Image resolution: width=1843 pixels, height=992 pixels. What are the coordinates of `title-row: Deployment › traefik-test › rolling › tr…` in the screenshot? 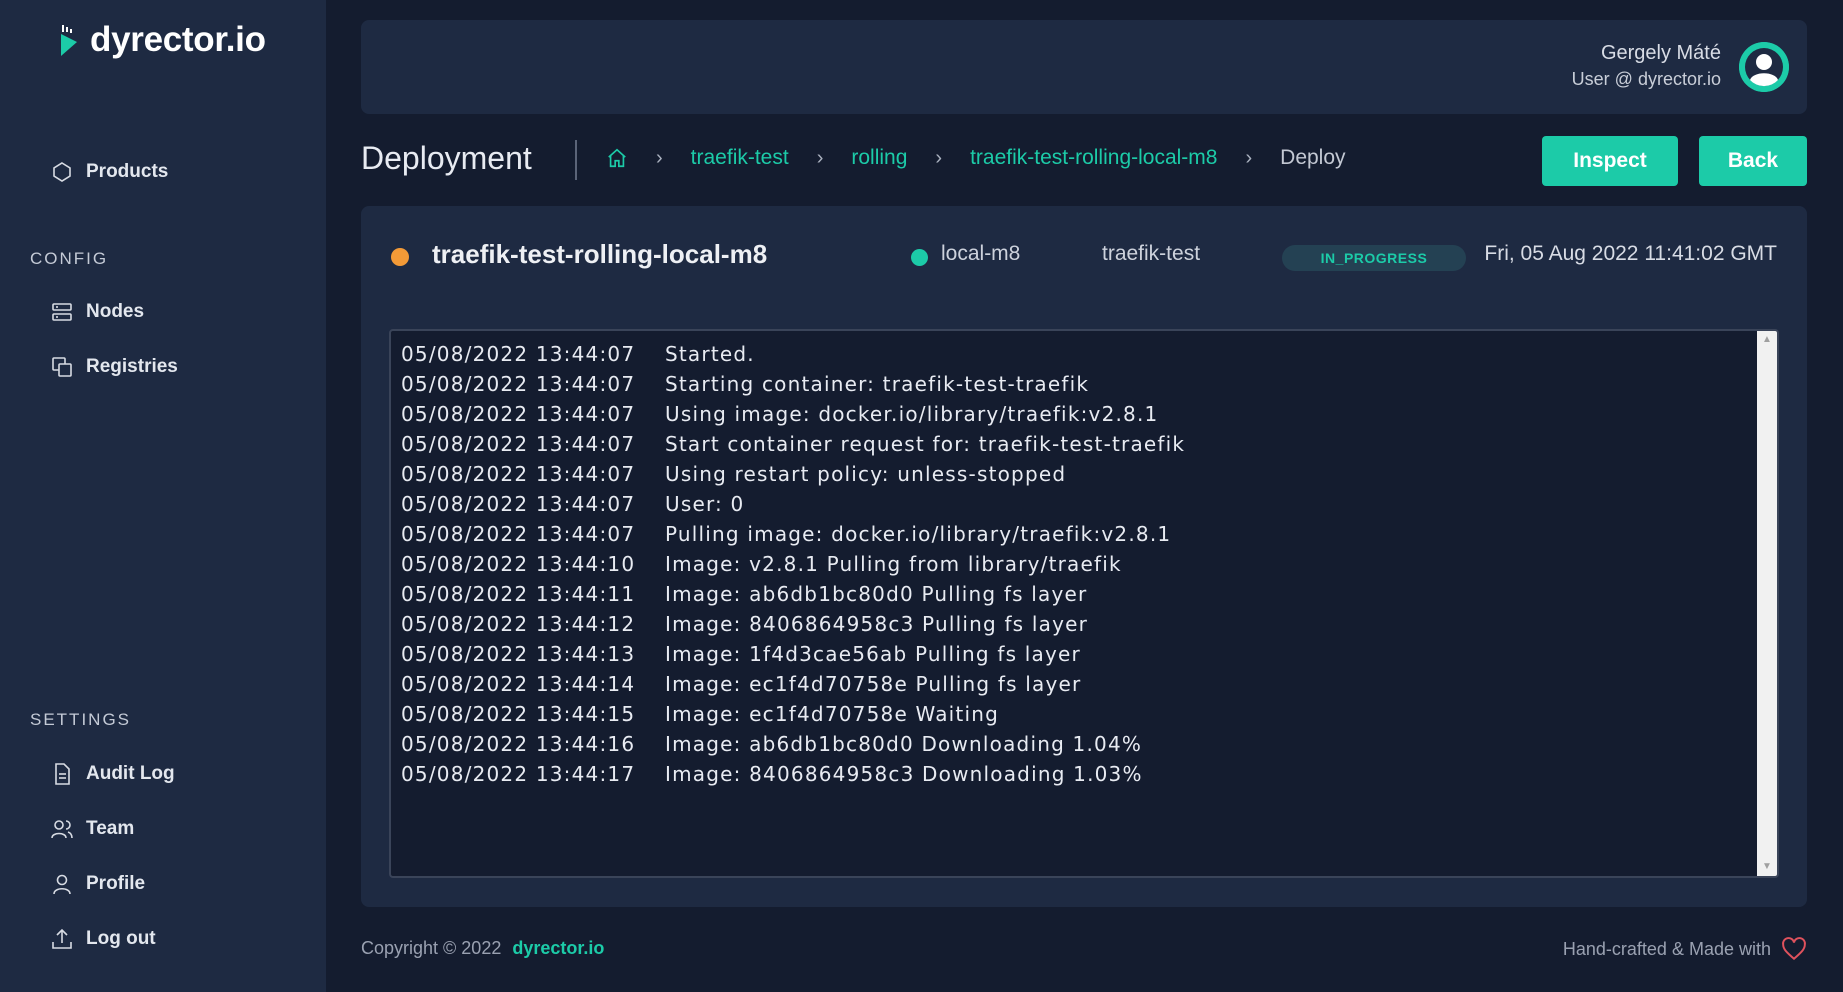 It's located at (1084, 163).